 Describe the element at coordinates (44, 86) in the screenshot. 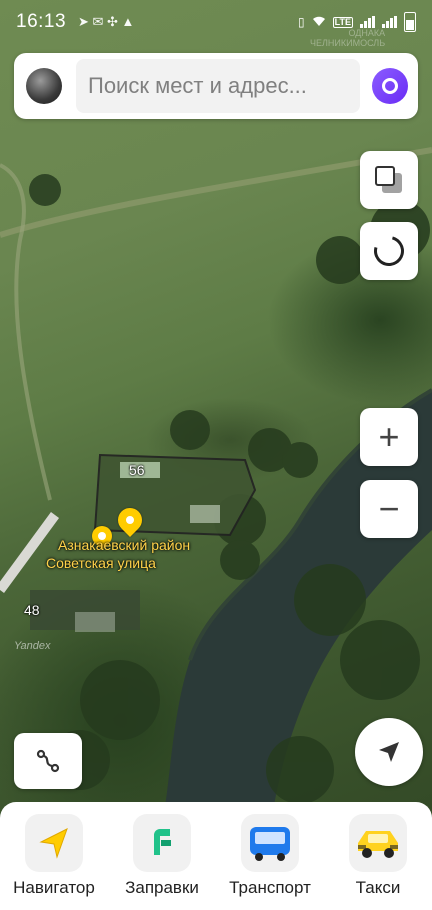

I see `avatar` at that location.